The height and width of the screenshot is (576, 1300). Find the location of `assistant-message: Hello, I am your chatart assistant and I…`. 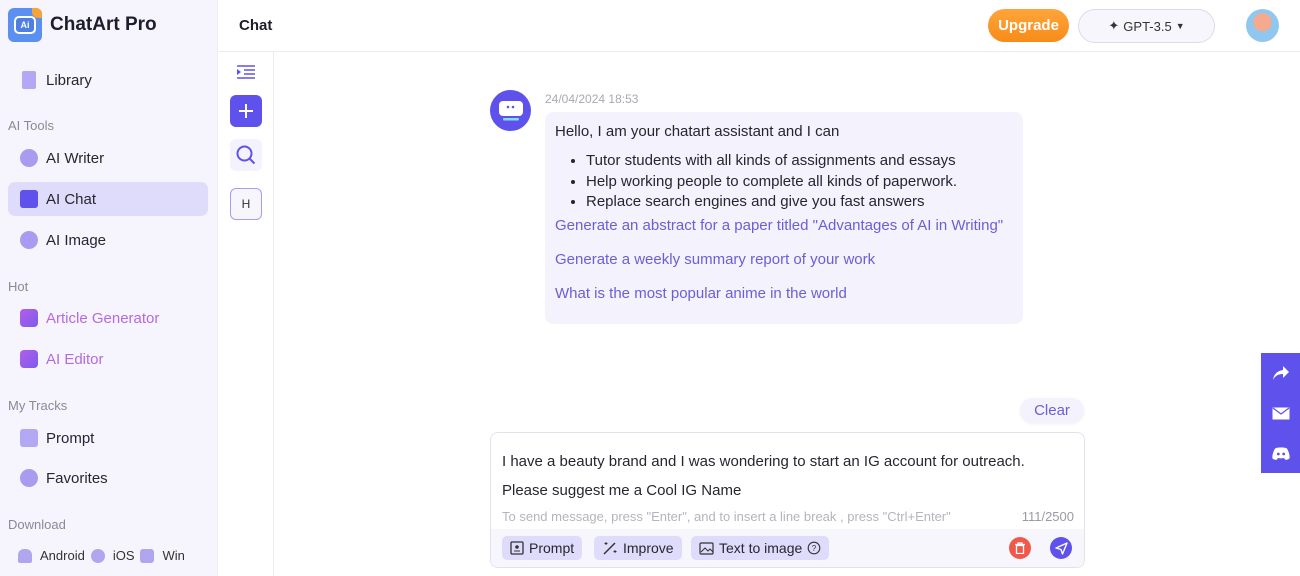

assistant-message: Hello, I am your chatart assistant and I… is located at coordinates (784, 218).